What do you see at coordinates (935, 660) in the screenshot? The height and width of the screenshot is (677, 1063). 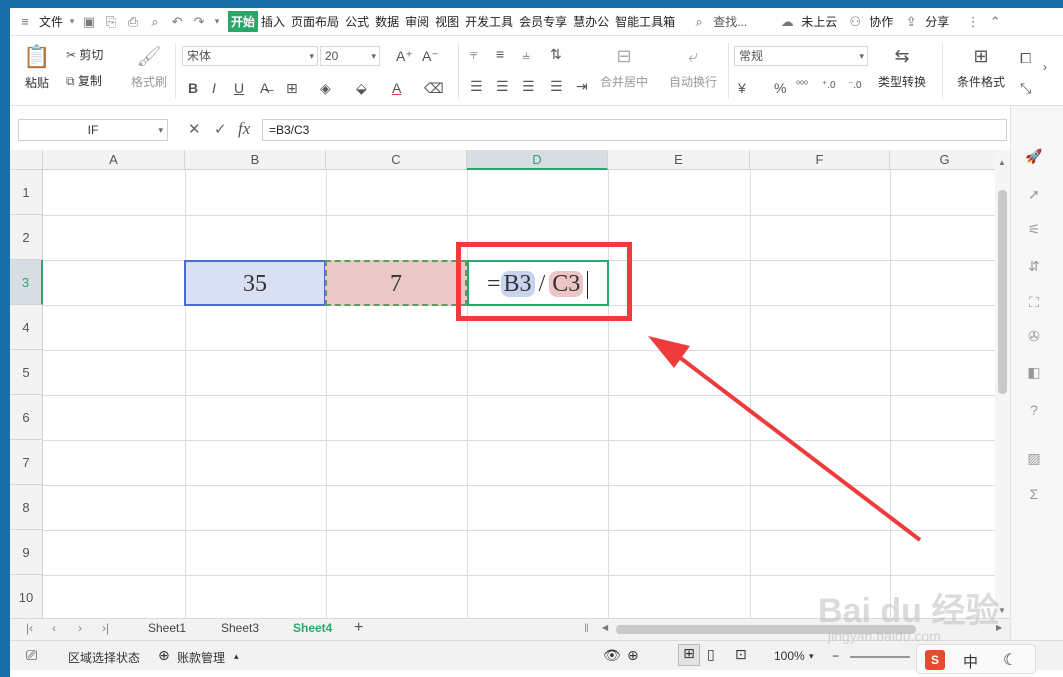 I see `sogou-logo-icon: S` at bounding box center [935, 660].